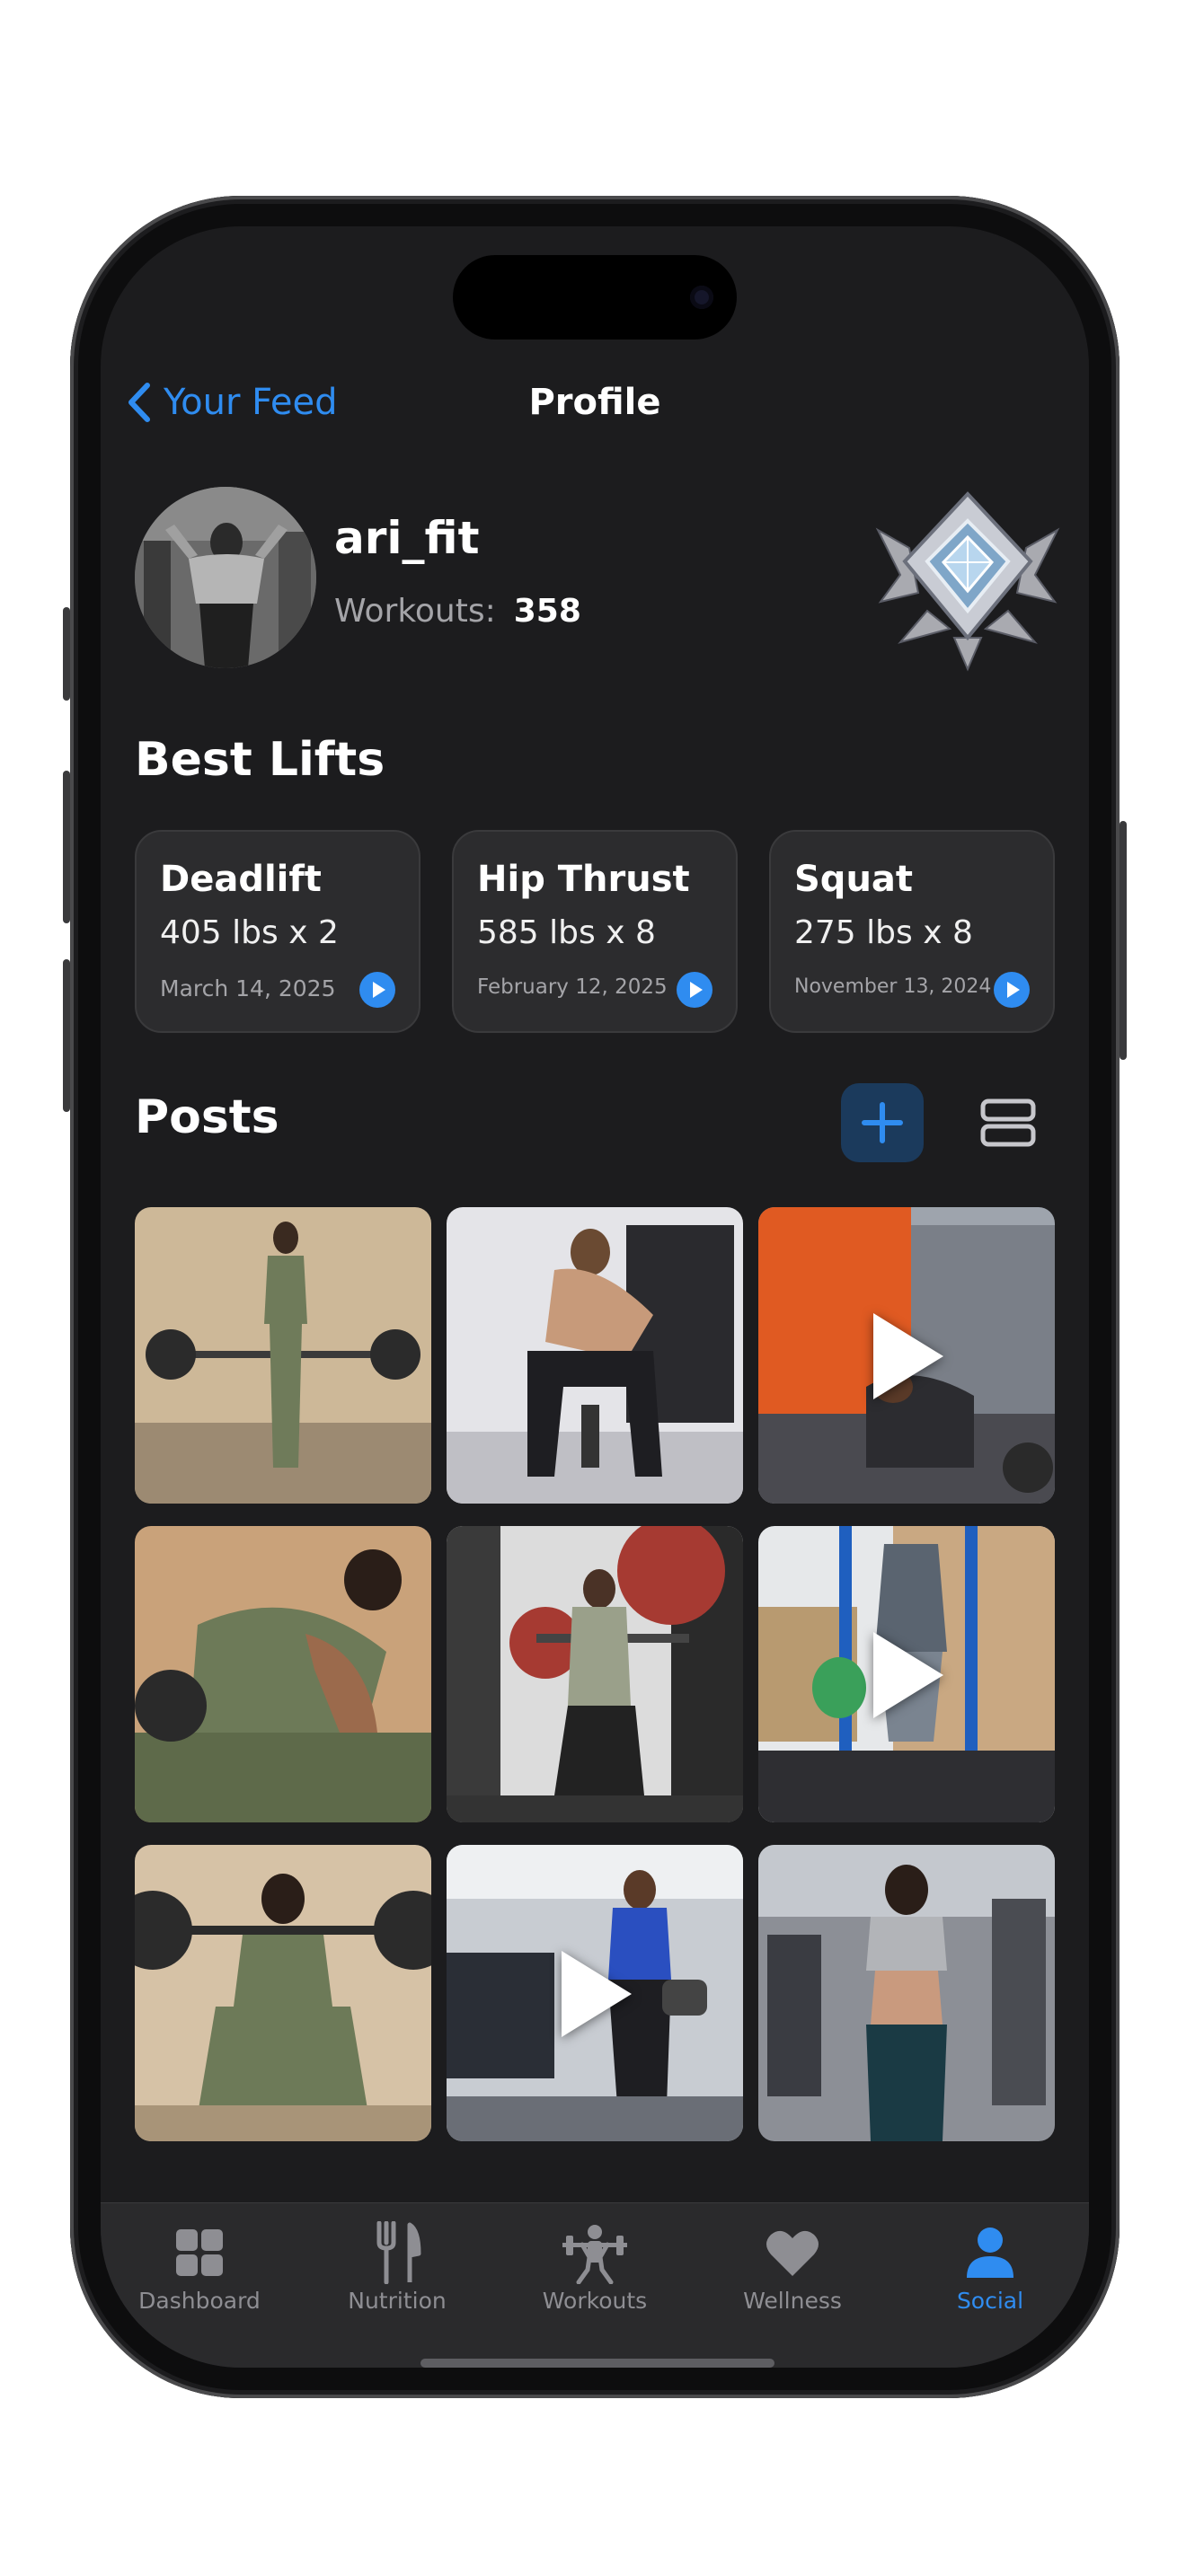 The image size is (1186, 2576). I want to click on page-title: Profile, so click(594, 402).